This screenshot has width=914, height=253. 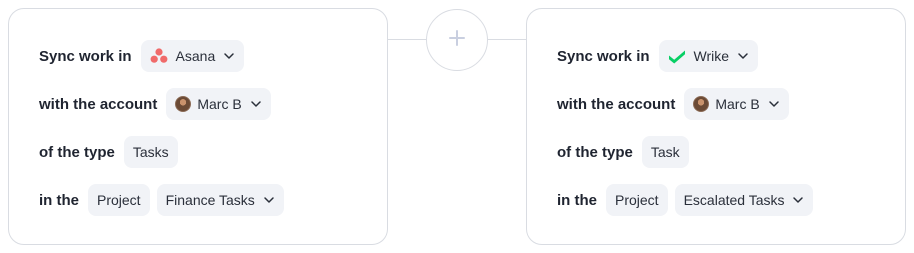 I want to click on sync-app-row: Sync work in Wrike, so click(x=661, y=56).